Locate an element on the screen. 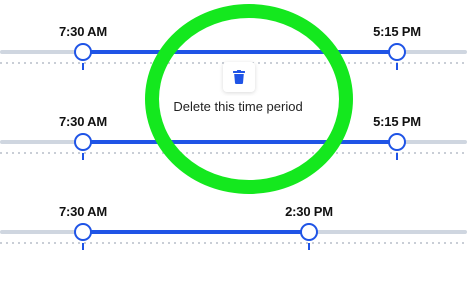 The image size is (467, 288). trash-icon is located at coordinates (239, 77).